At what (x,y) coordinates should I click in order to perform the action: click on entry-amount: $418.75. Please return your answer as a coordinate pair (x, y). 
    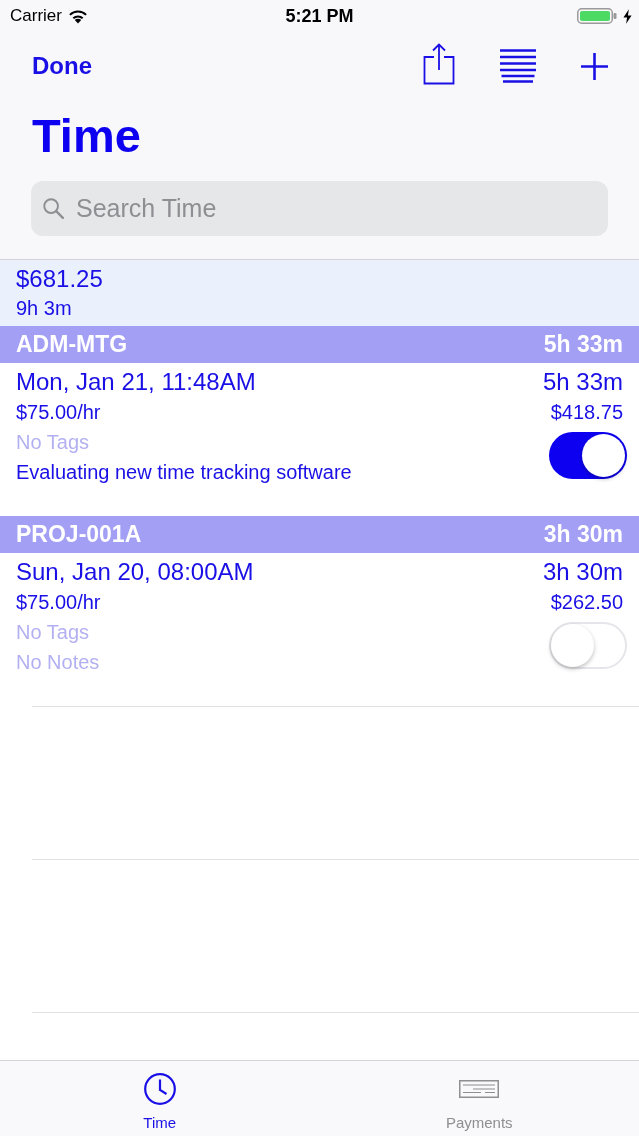
    Looking at the image, I should click on (586, 412).